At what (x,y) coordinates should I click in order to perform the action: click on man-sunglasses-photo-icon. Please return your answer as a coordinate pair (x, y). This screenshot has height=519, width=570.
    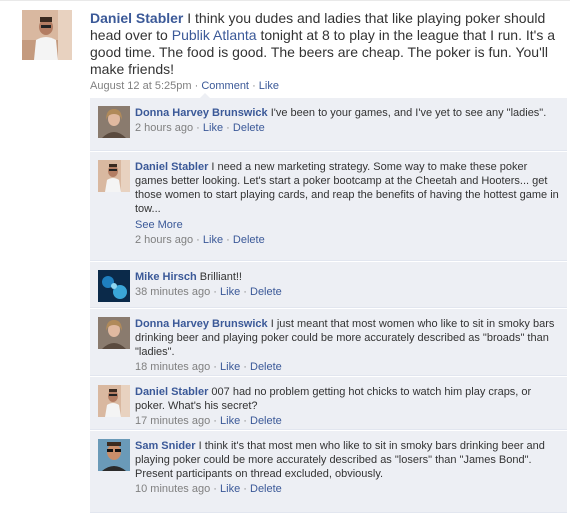
    Looking at the image, I should click on (114, 455).